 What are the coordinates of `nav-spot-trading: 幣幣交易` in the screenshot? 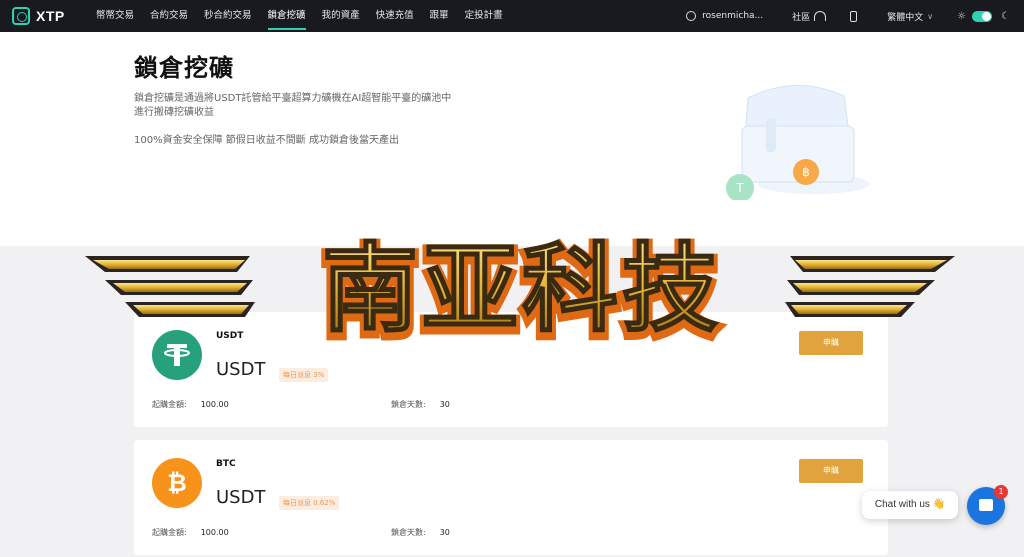 It's located at (115, 16).